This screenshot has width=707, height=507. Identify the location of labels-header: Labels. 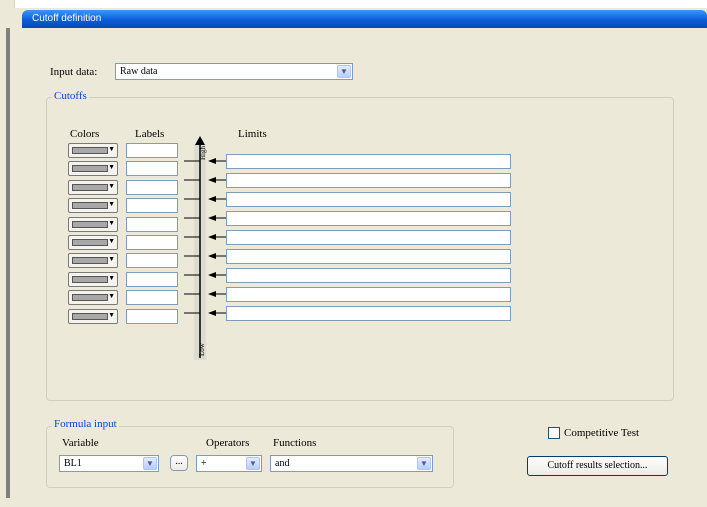
(150, 134).